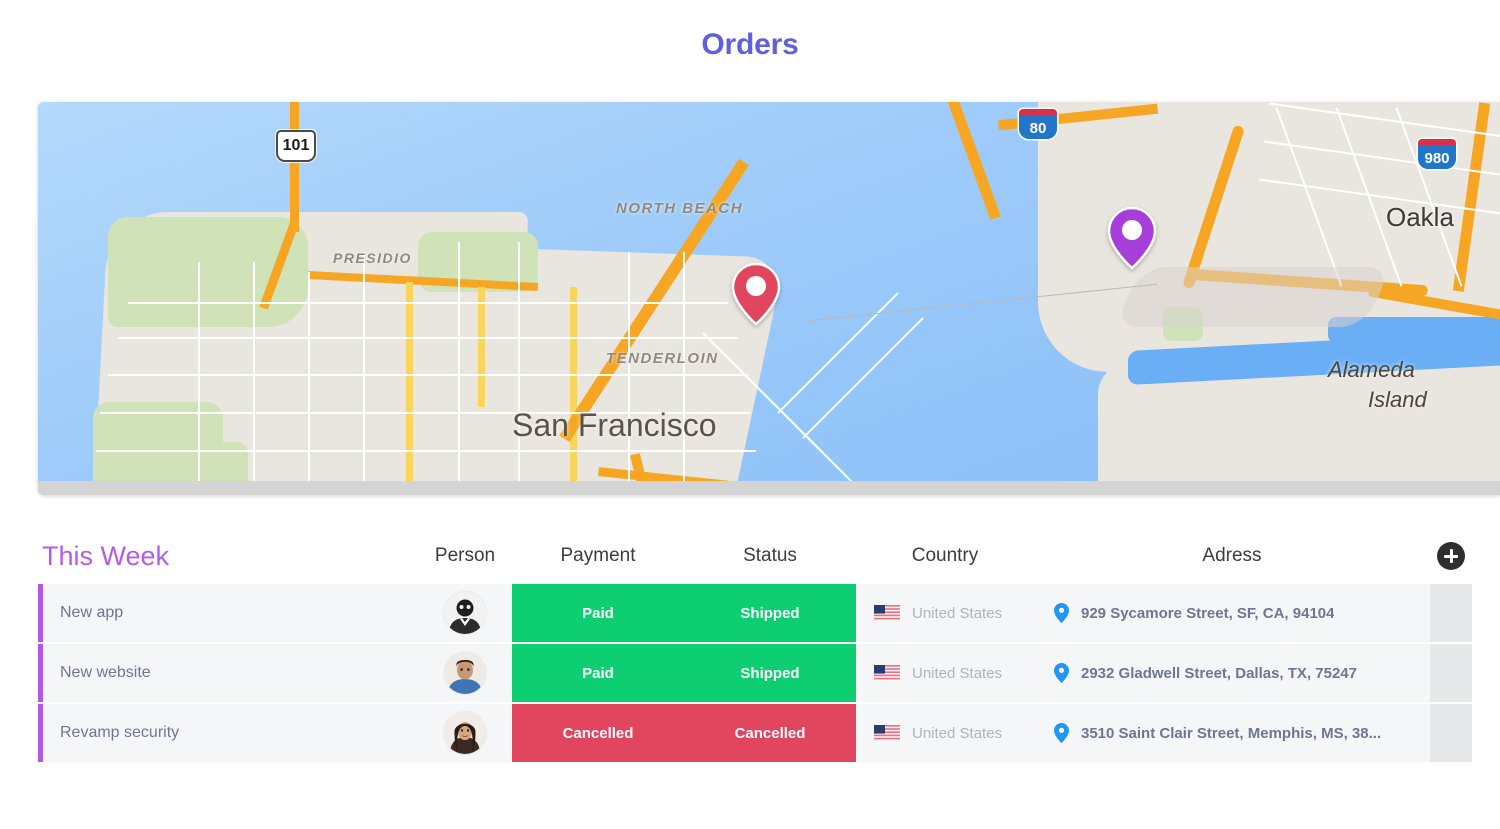  What do you see at coordinates (770, 556) in the screenshot?
I see `column-header-status: Status` at bounding box center [770, 556].